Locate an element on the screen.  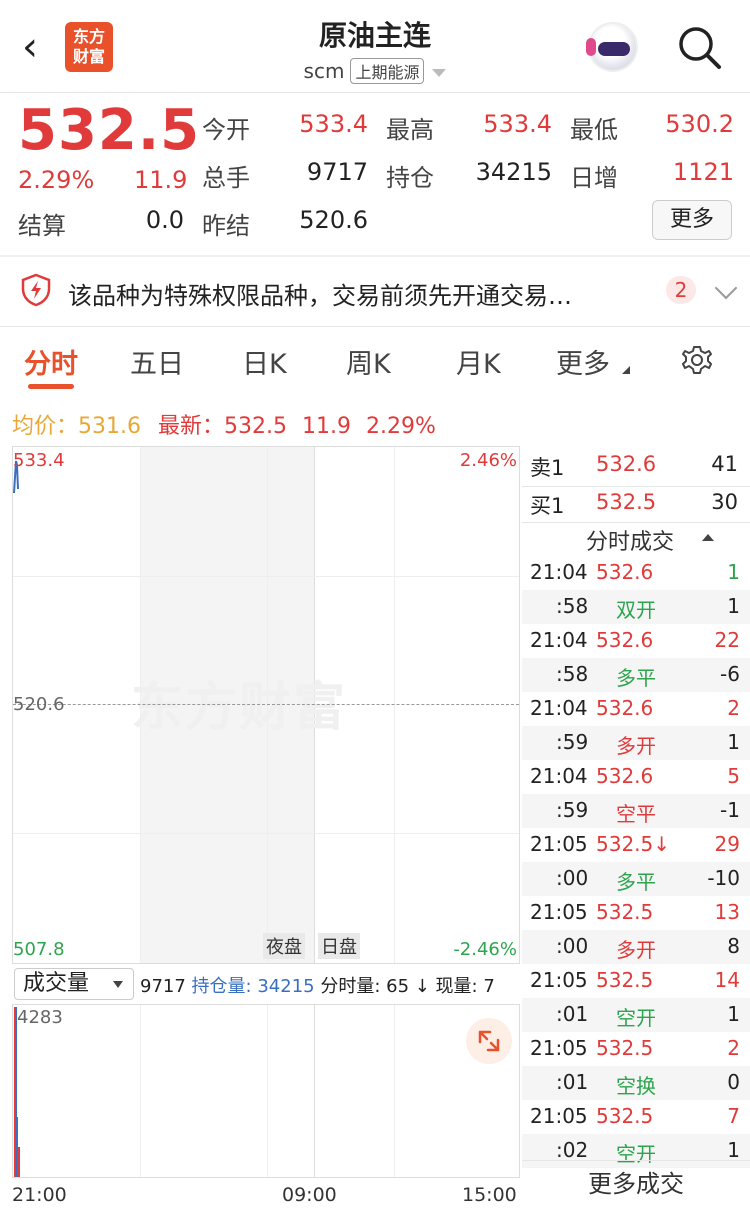
price-info-line: 均价：531.6 最新：532.5 11.9 2.29% is located at coordinates (224, 424).